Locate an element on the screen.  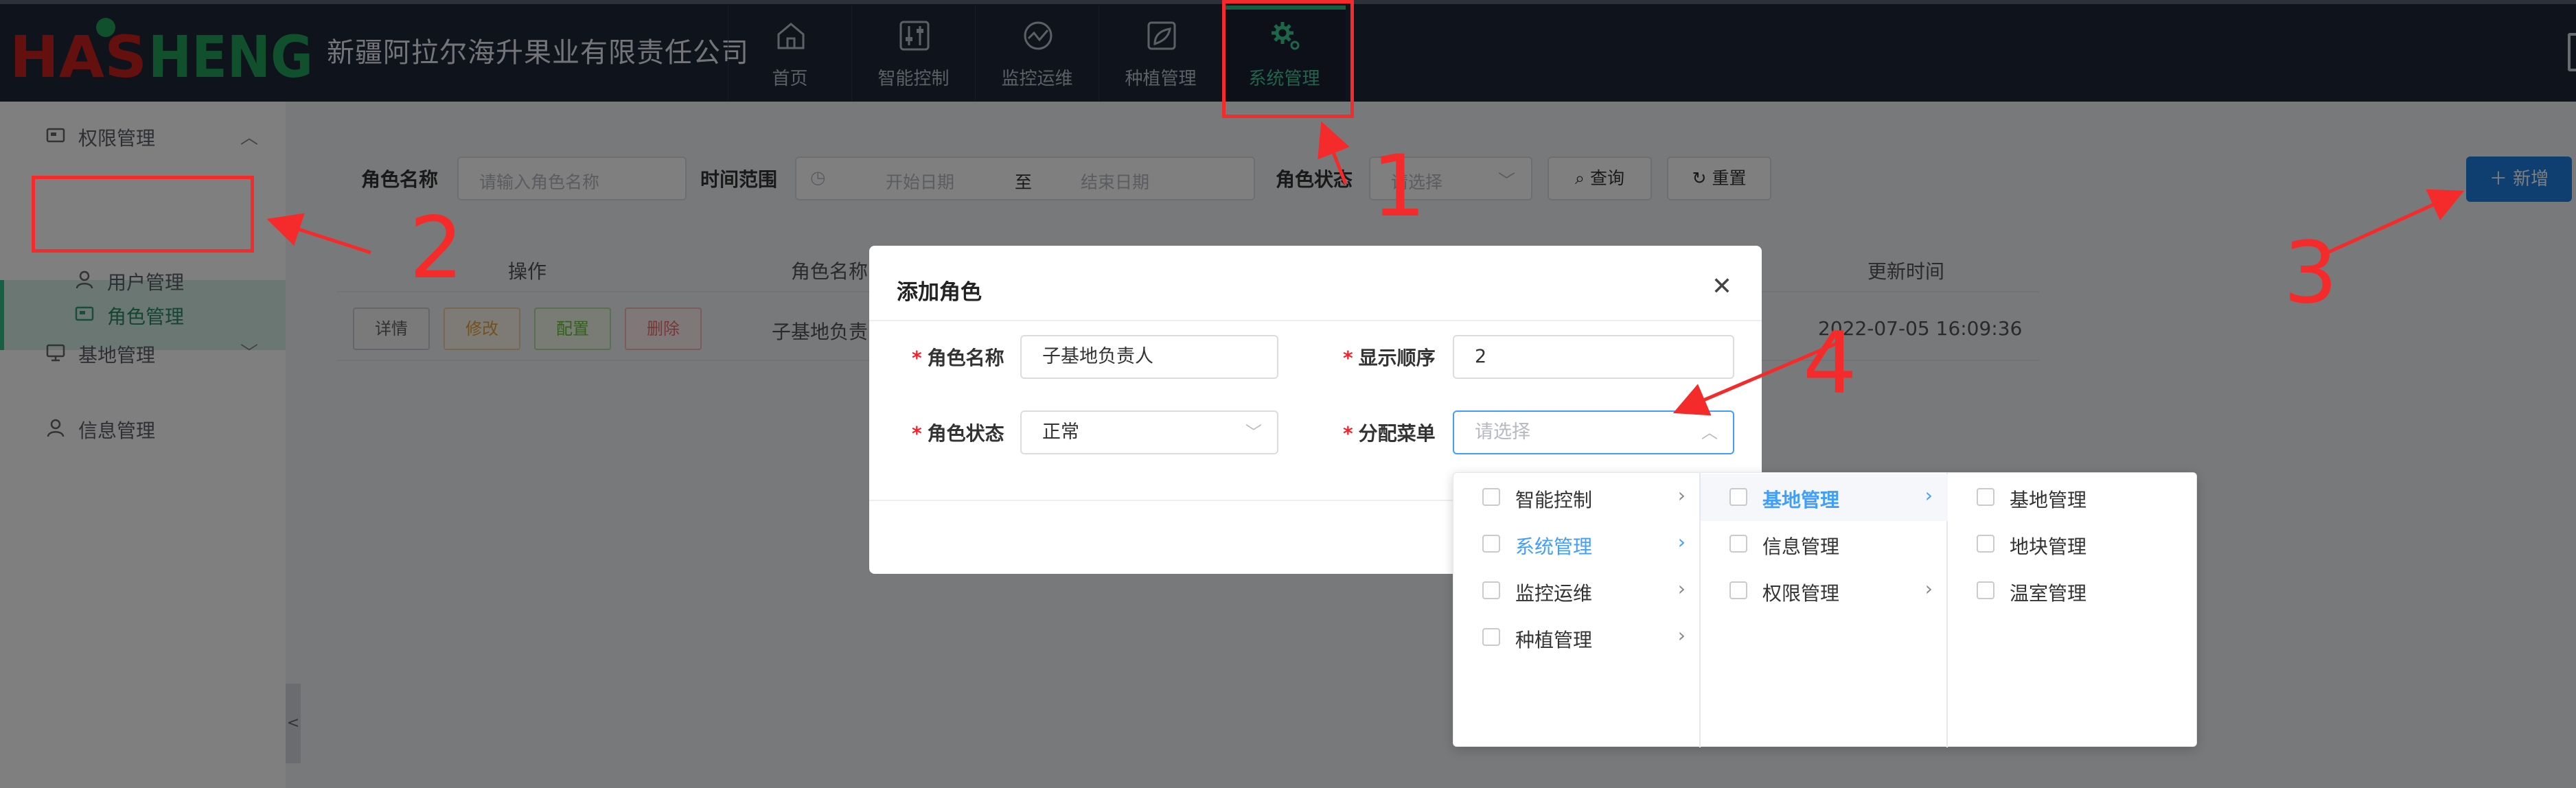
cascader-option-label: 权限管理 is located at coordinates (1801, 593).